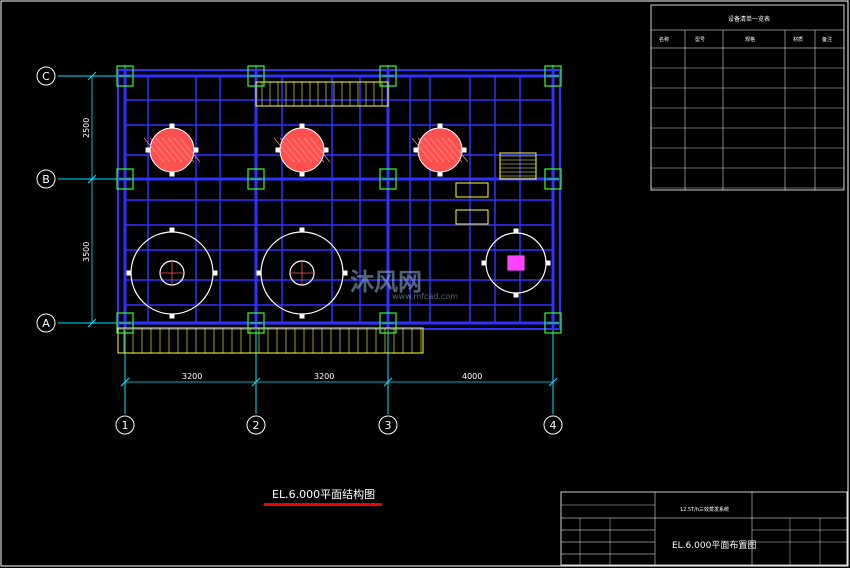  What do you see at coordinates (750, 40) in the screenshot?
I see `table-header-spec: 规格` at bounding box center [750, 40].